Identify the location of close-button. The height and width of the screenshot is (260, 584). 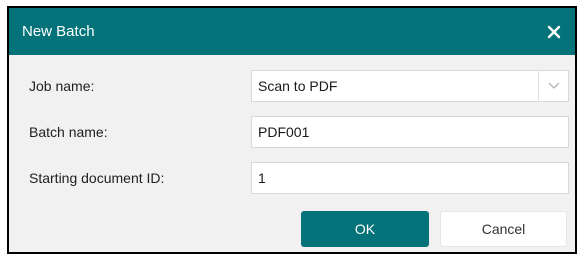
(554, 32).